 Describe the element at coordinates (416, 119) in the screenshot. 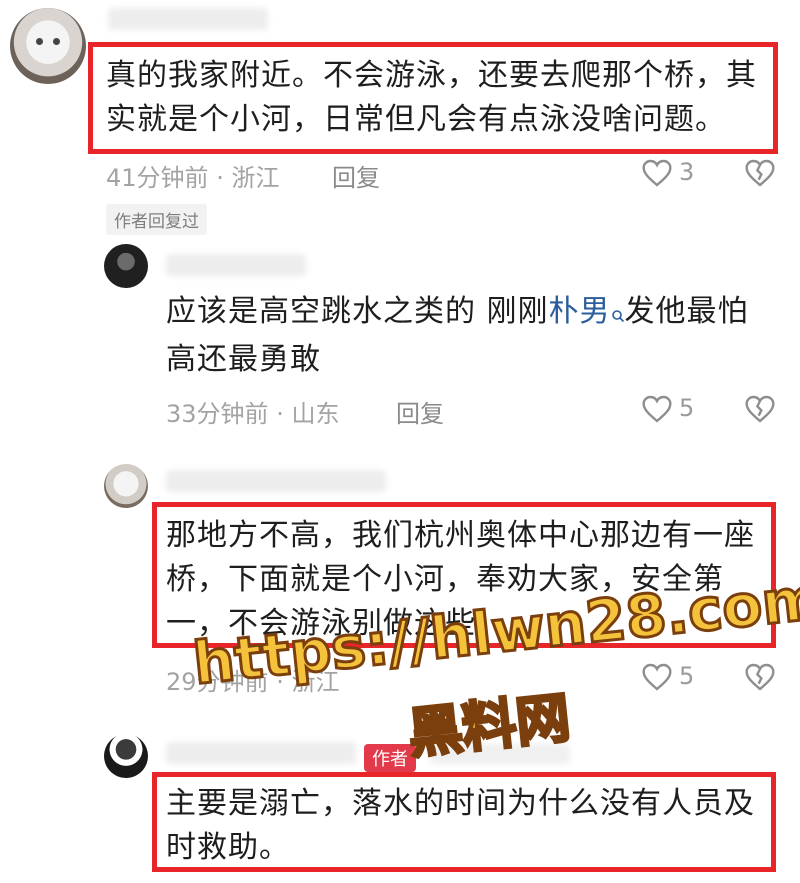

I see `comment-text-line: 实就是个小河，日常但凡会有点泳没啥问题。` at that location.